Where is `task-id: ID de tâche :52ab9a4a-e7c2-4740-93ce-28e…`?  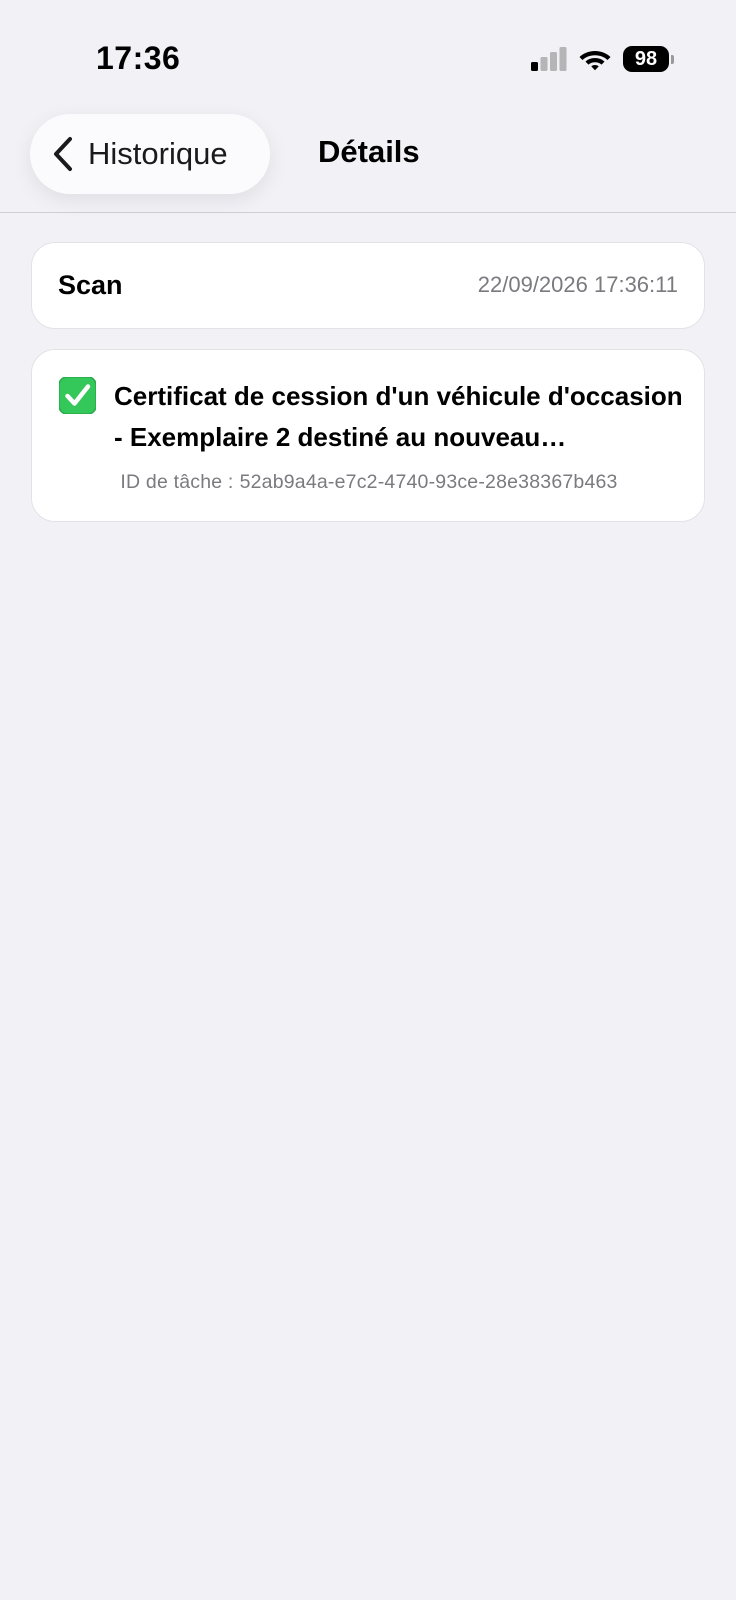
task-id: ID de tâche :52ab9a4a-e7c2-4740-93ce-28e… is located at coordinates (369, 482).